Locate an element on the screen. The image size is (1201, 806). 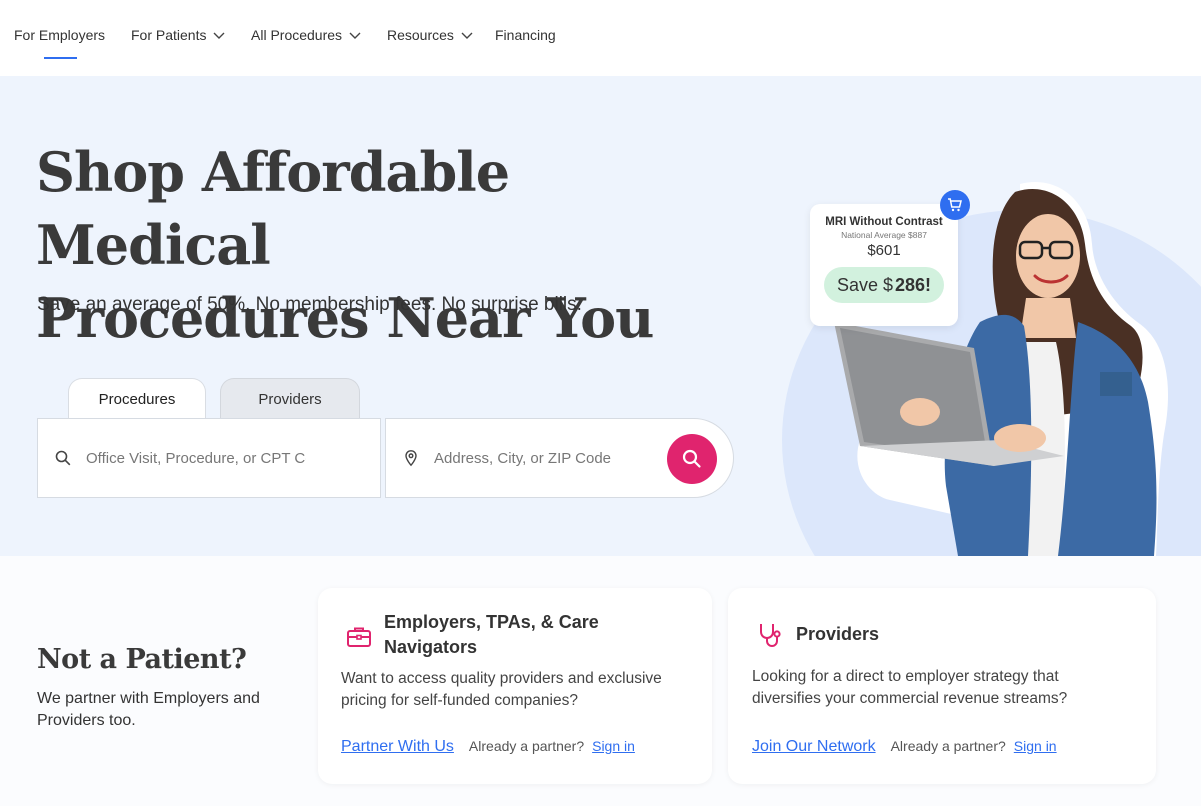
nav-for-patients: For Patients is located at coordinates (178, 35).